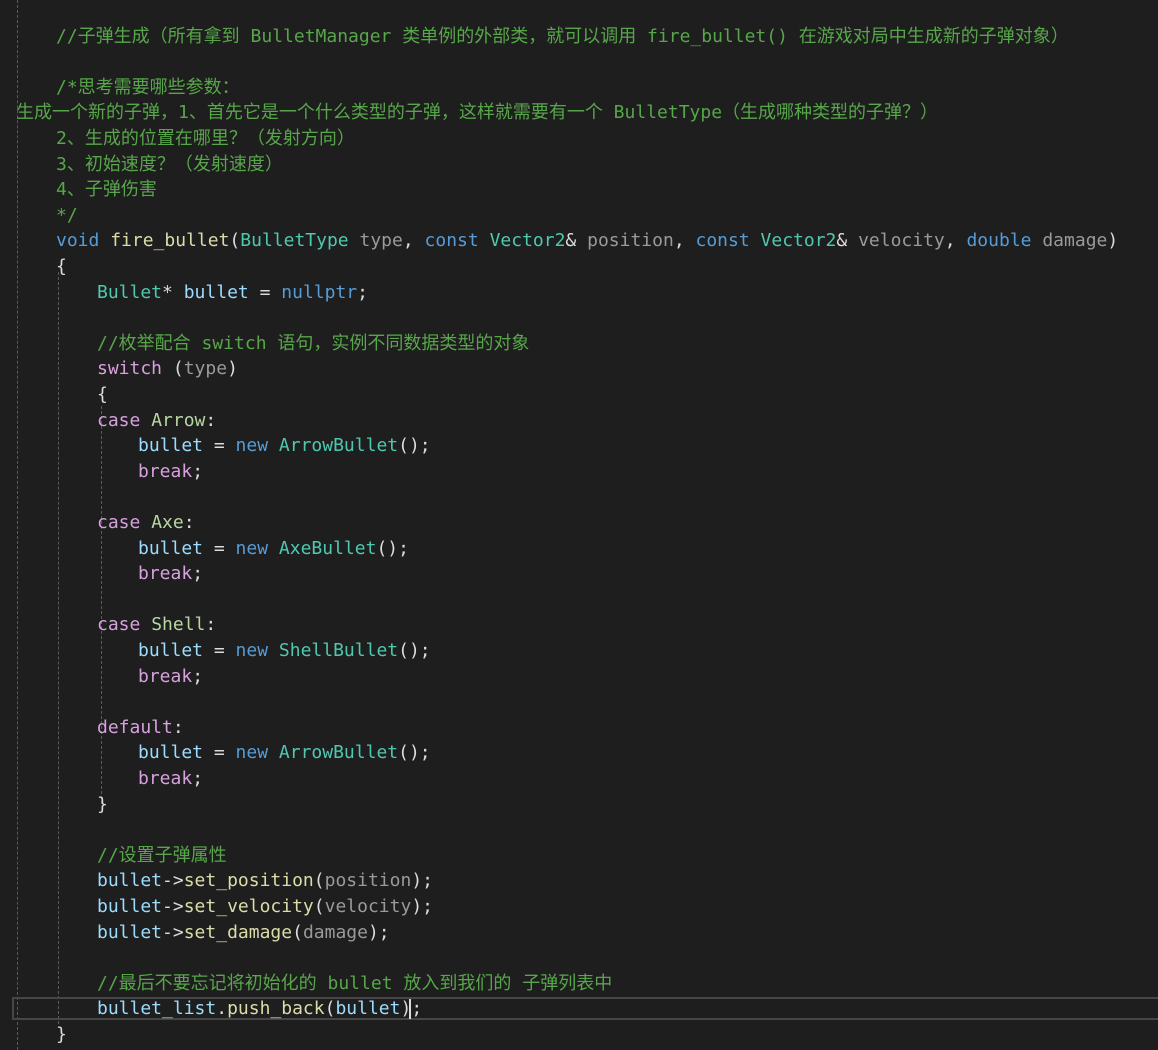 The width and height of the screenshot is (1158, 1050). Describe the element at coordinates (410, 1009) in the screenshot. I see `text-cursor` at that location.